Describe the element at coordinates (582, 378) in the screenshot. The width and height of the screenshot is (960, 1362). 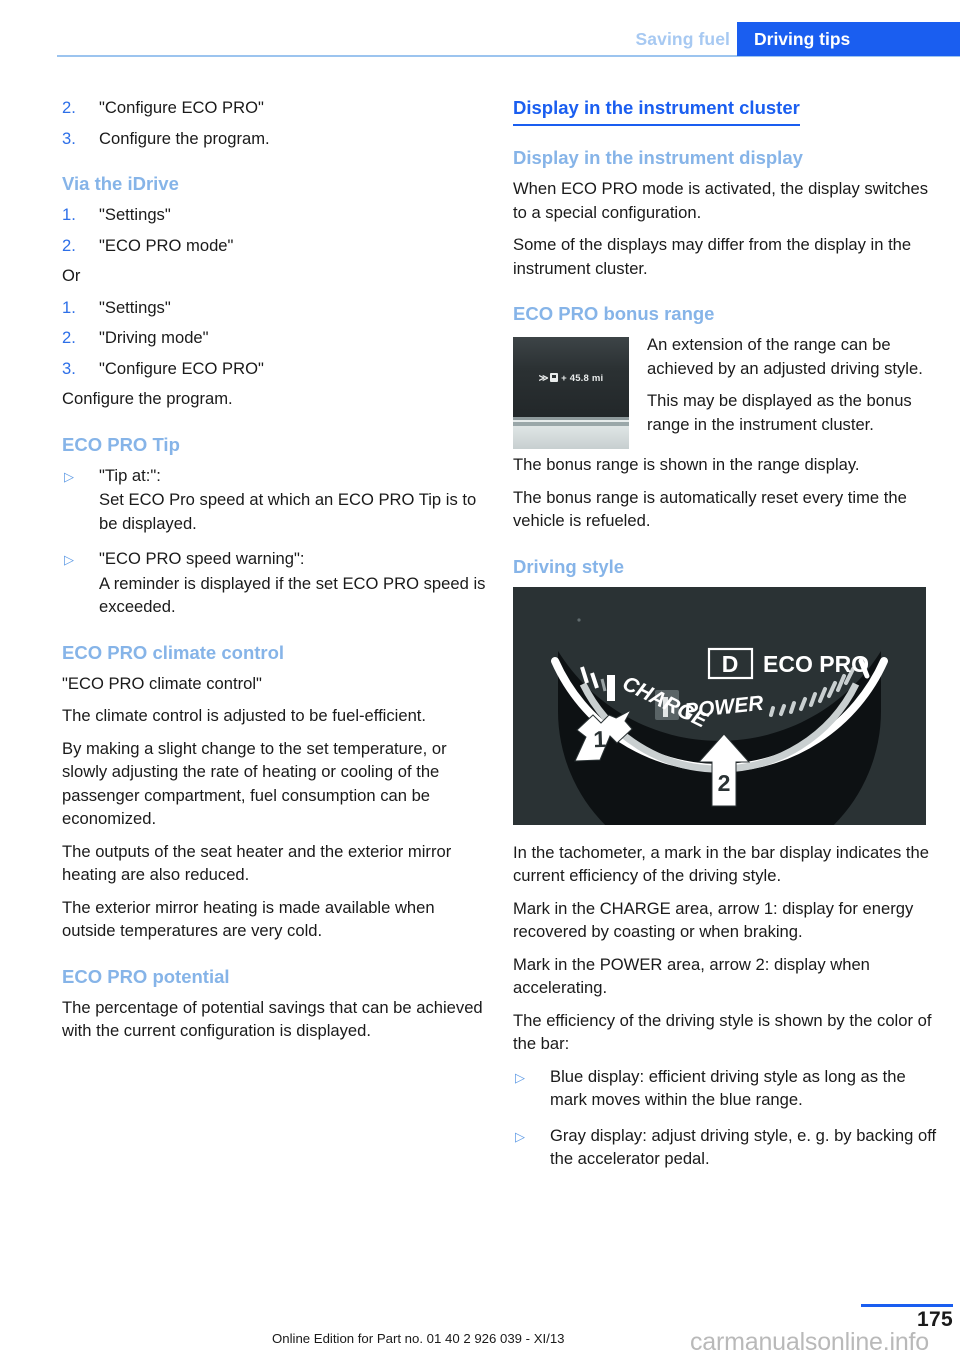
I see `bonus-range-value: + 45.8 mi` at that location.